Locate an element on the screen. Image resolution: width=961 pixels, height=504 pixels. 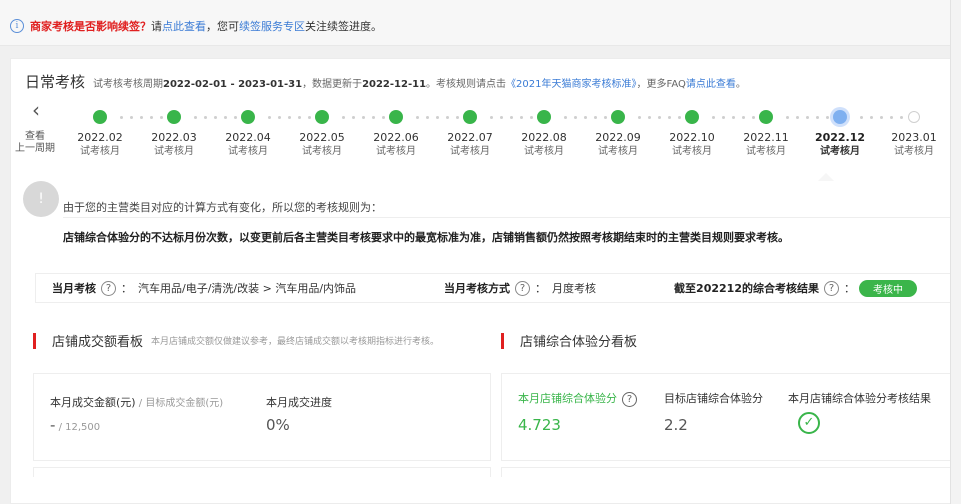
timeline-dot-2022.04 is located at coordinates (248, 117).